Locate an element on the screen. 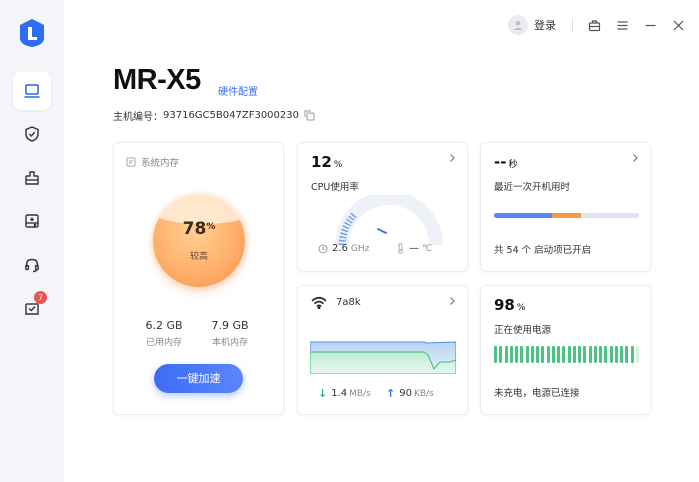 The width and height of the screenshot is (699, 482). battery-level-unit: % is located at coordinates (521, 308).